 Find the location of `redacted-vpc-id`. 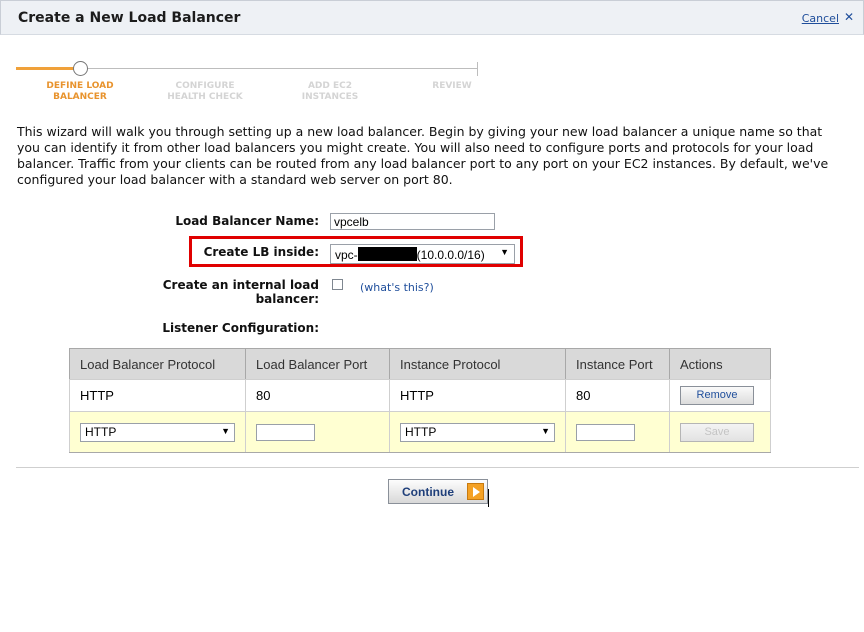

redacted-vpc-id is located at coordinates (387, 254).